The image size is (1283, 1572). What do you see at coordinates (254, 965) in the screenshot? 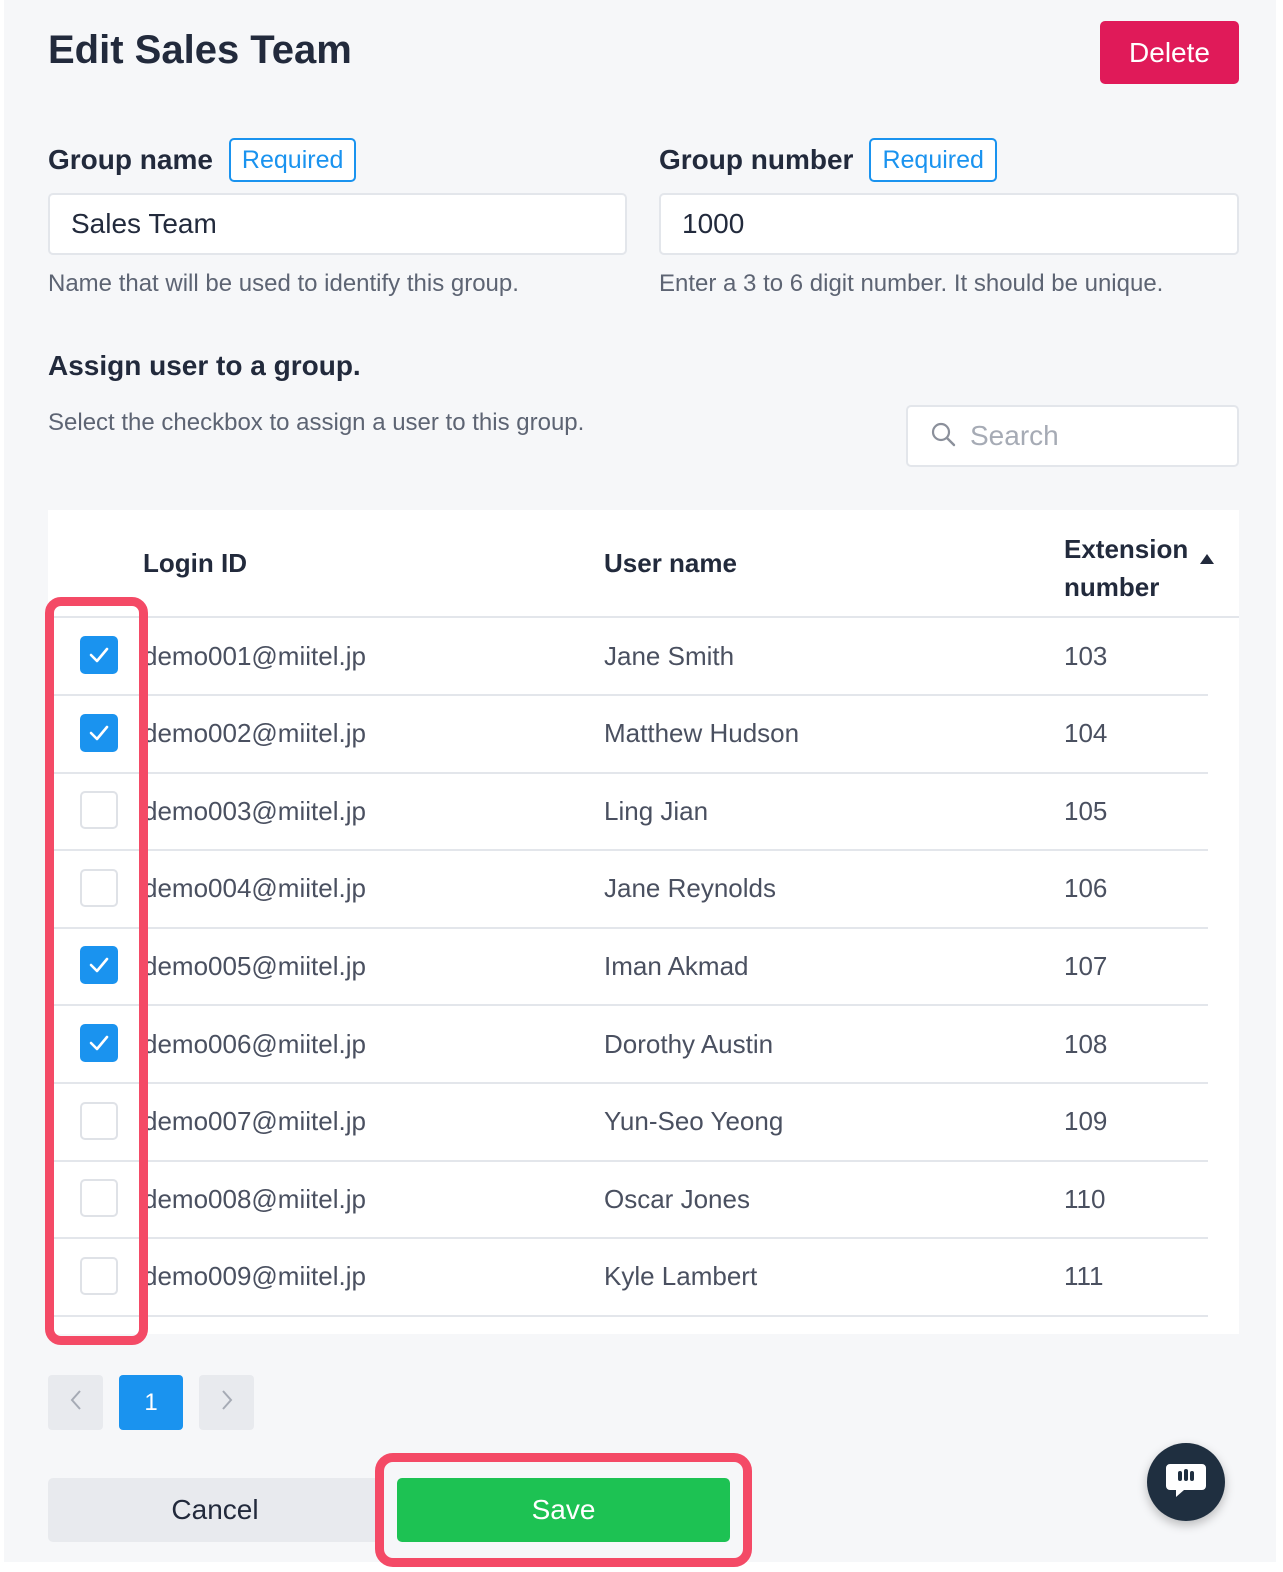
I see `login-id-cell: demo005@miitel.jp` at bounding box center [254, 965].